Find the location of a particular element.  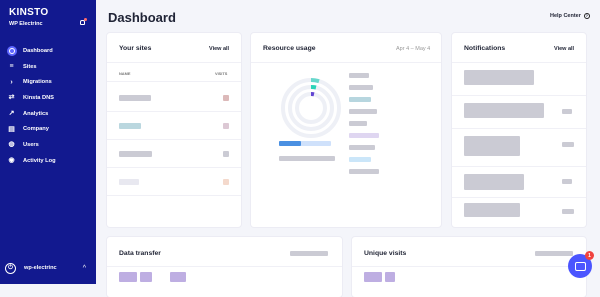

sidebar-item-kinsta-dns: ⇄ Kinsta DNS is located at coordinates (48, 98).